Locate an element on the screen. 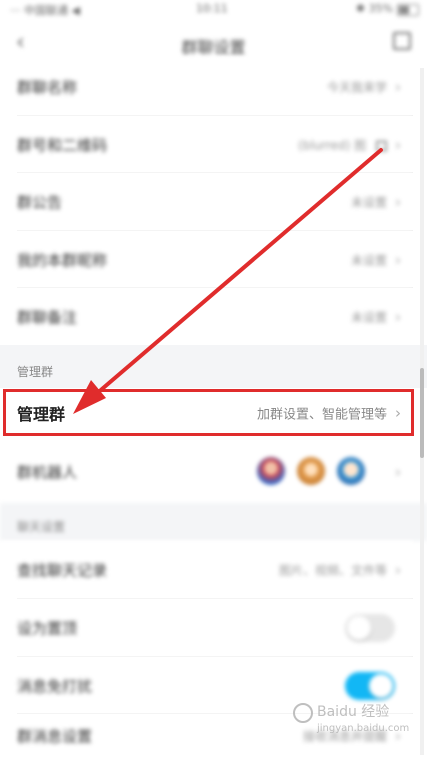  battery-label: ✱ 35% is located at coordinates (374, 8).